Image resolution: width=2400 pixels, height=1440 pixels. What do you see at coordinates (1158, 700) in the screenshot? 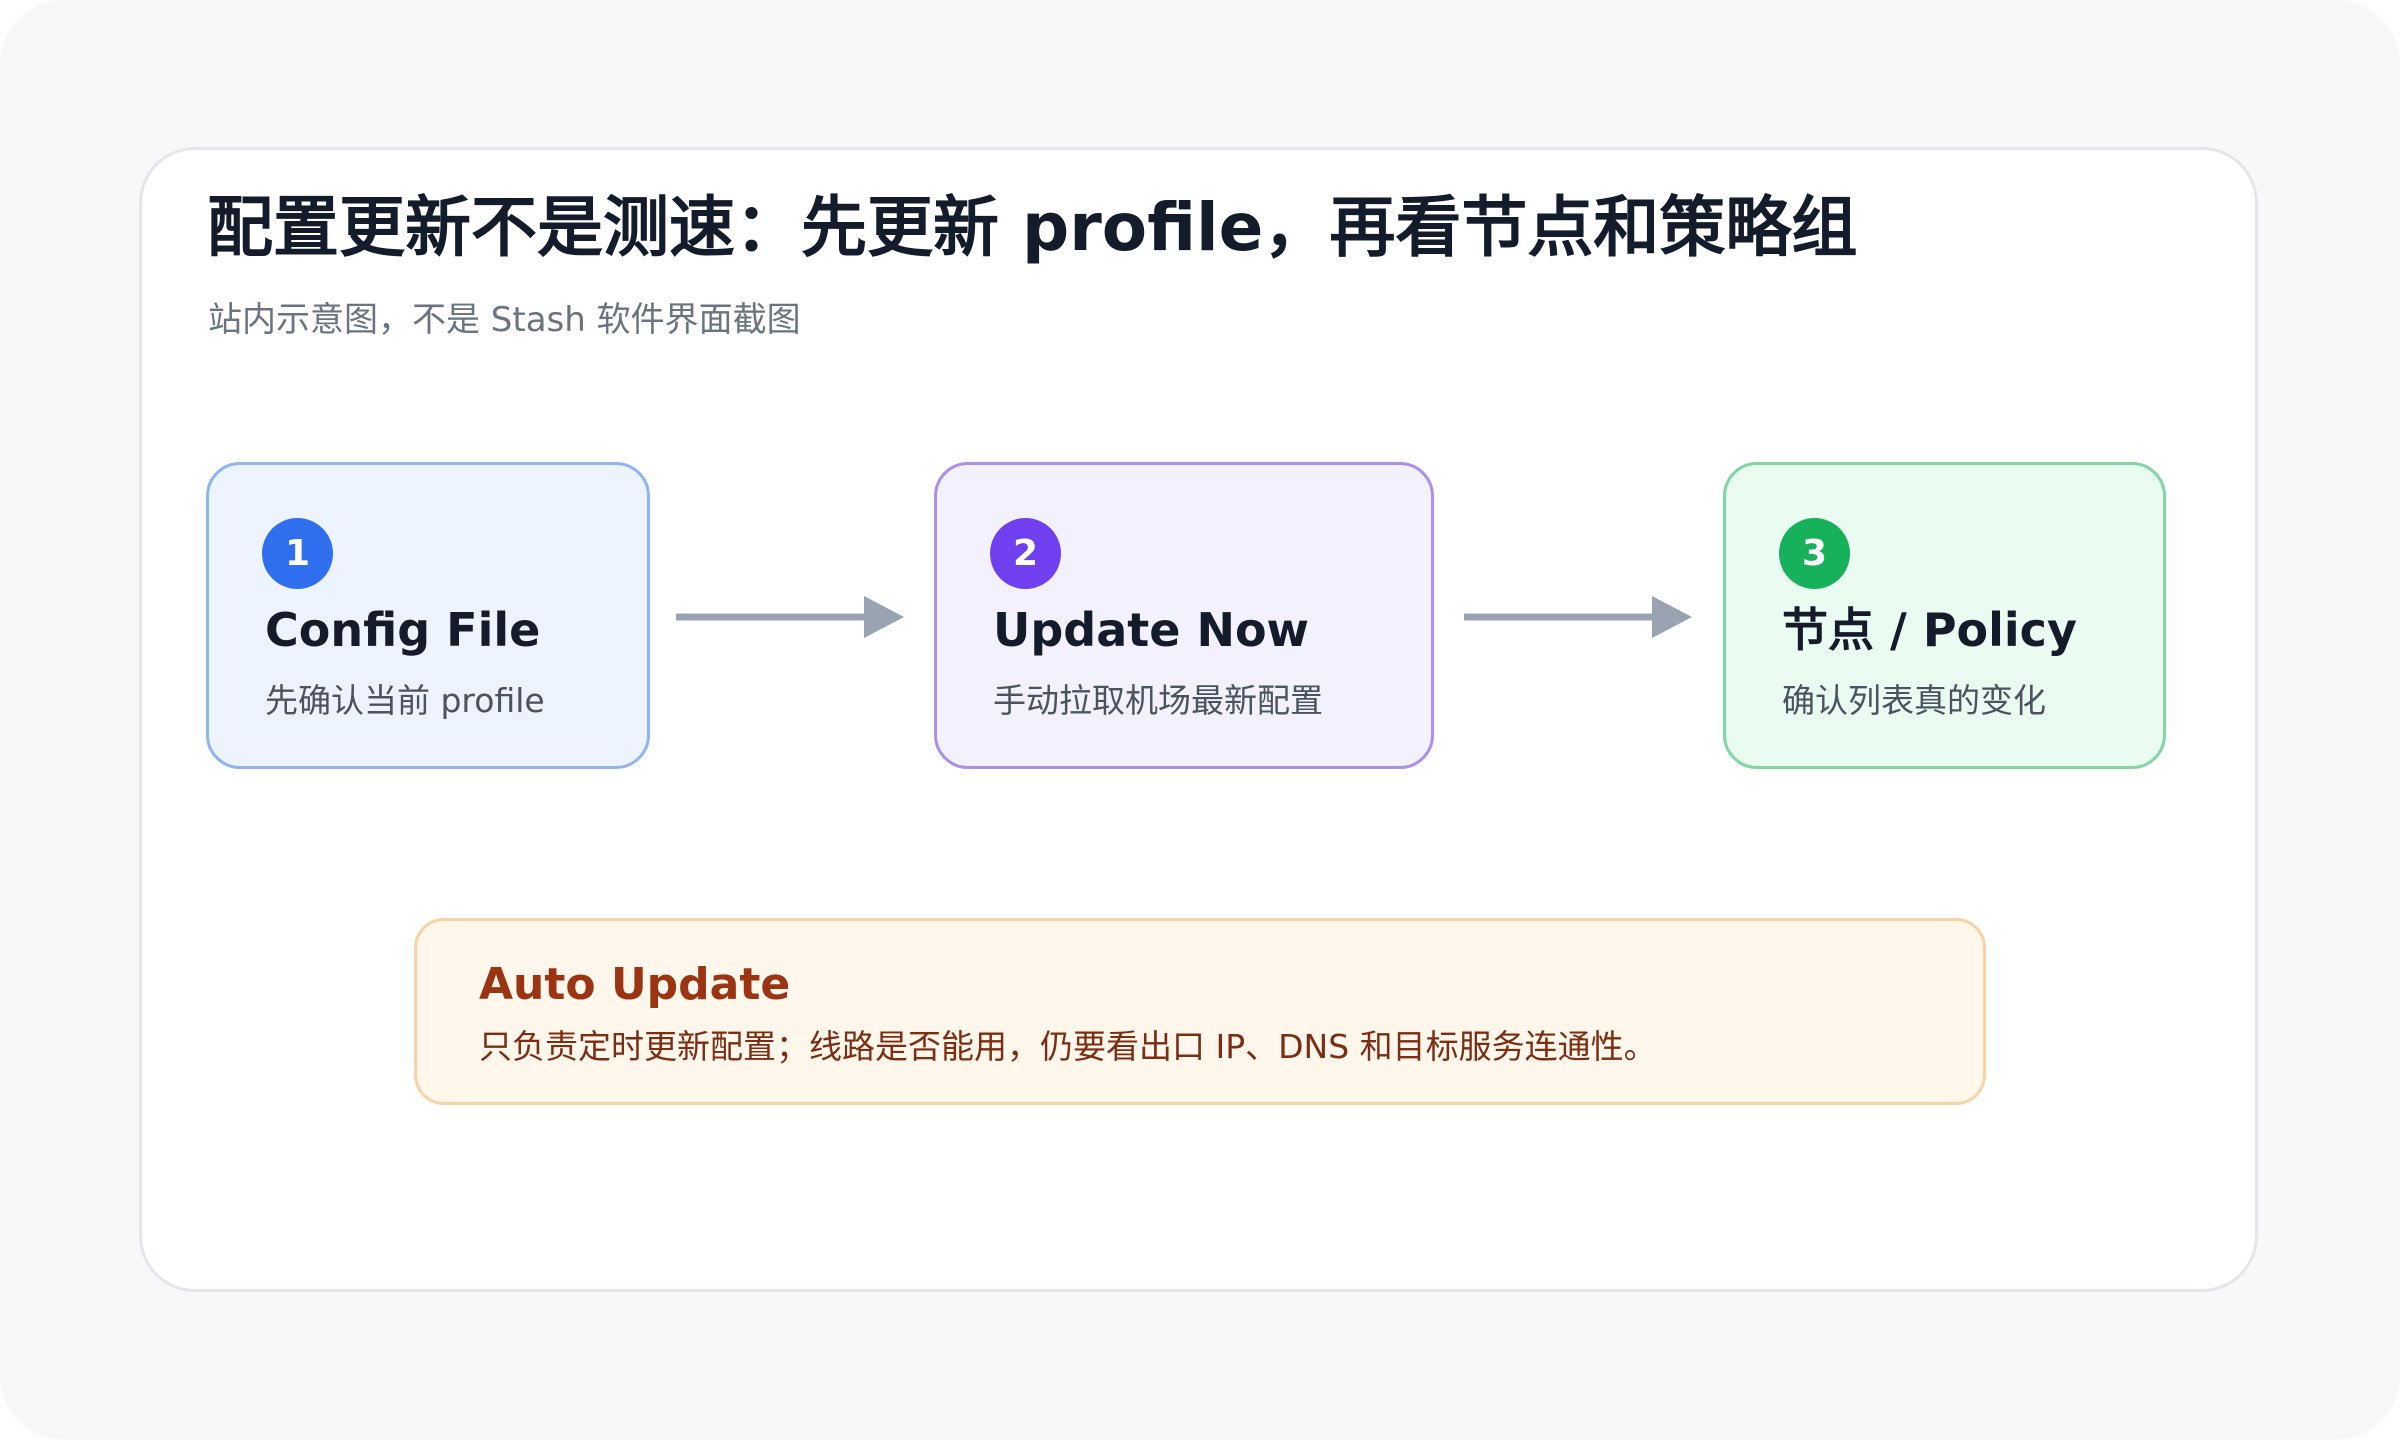
I see `step-description: 手动拉取机场最新配置` at bounding box center [1158, 700].